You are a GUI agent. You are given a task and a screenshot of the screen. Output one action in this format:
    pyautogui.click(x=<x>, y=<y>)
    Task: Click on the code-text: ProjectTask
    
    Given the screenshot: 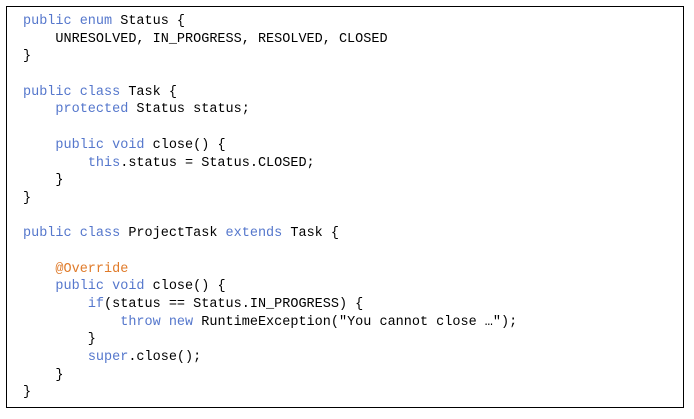 What is the action you would take?
    pyautogui.click(x=173, y=234)
    